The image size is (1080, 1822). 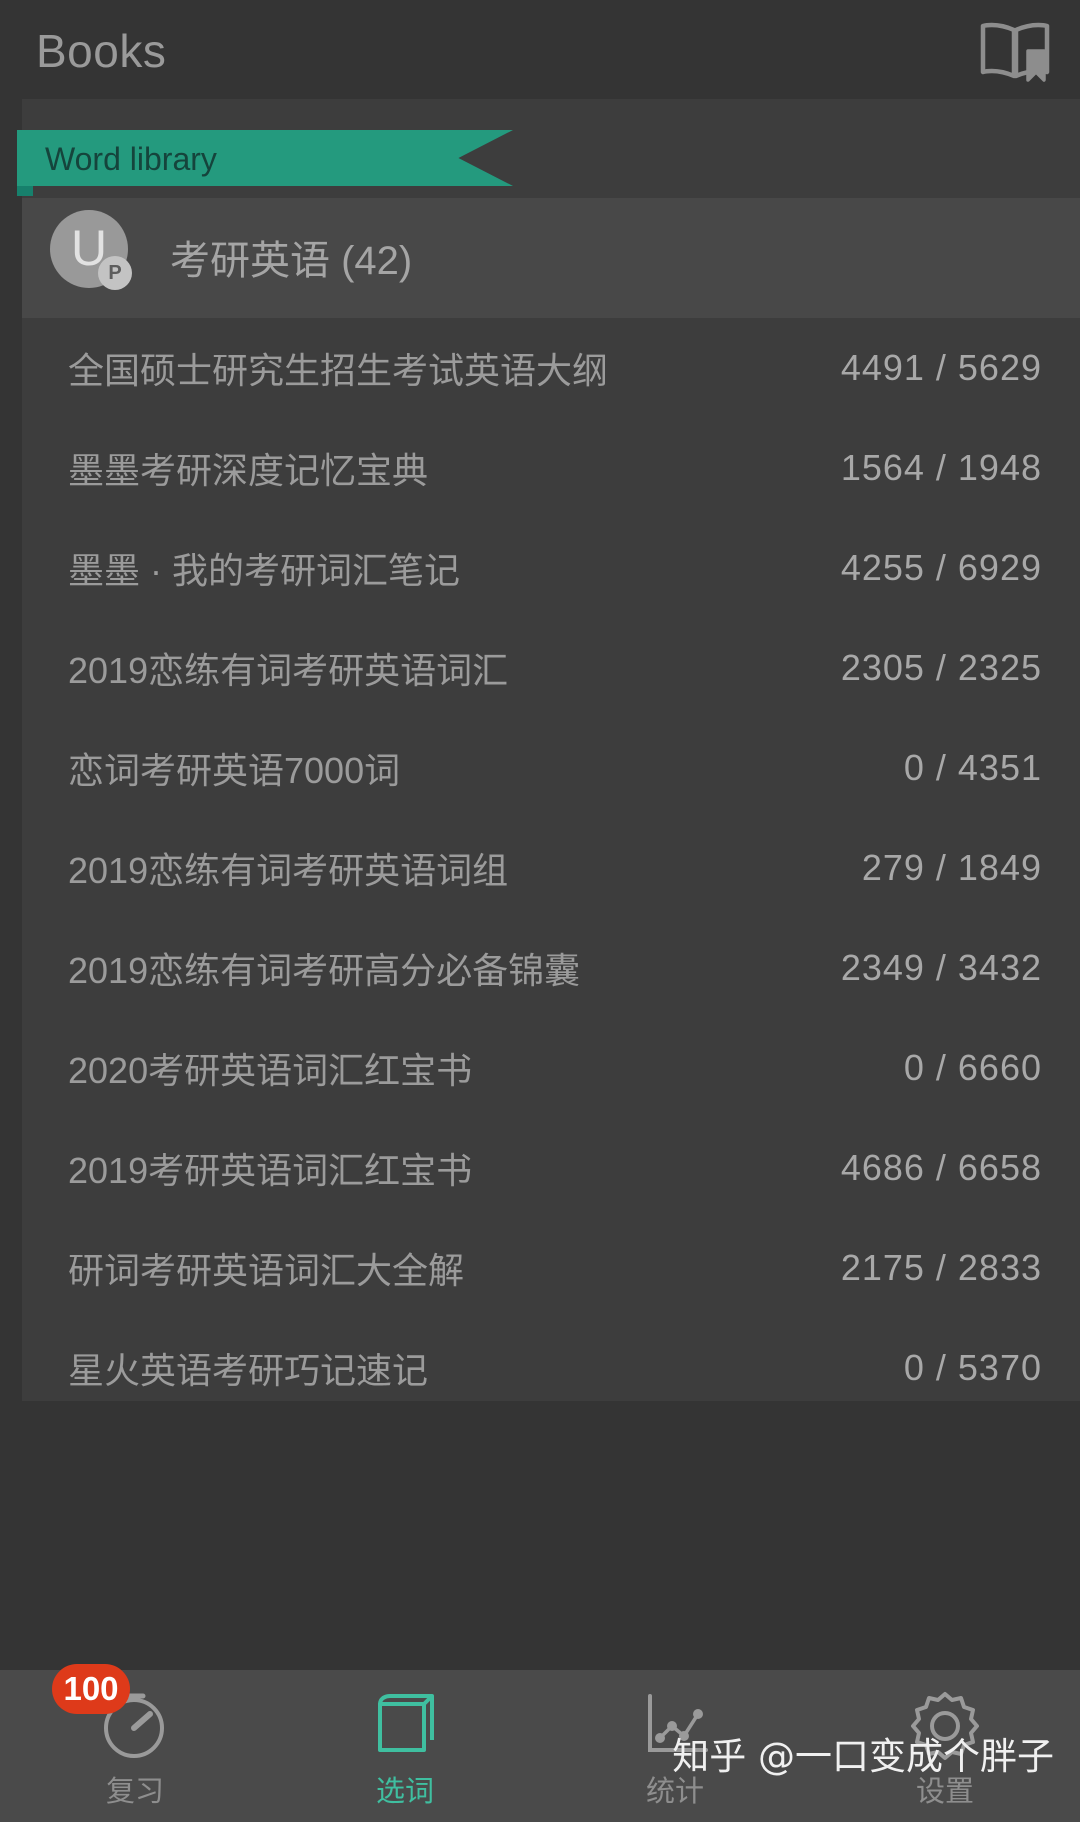 I want to click on review-count-badge: 100, so click(x=91, y=1689).